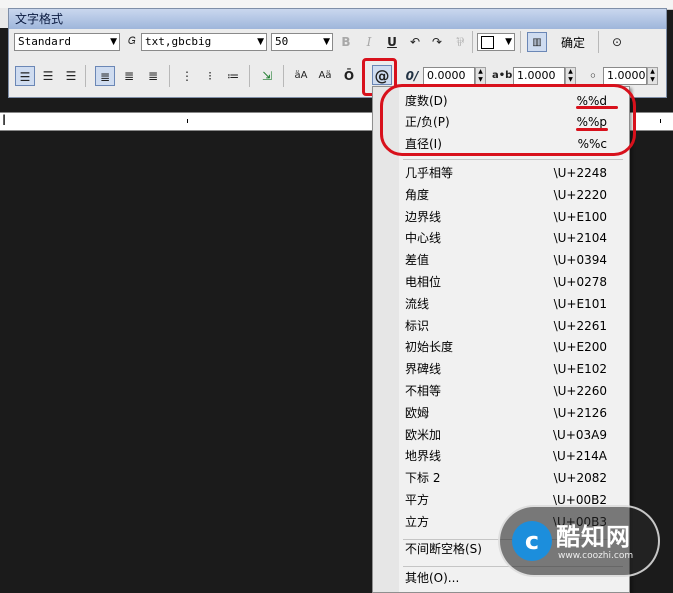 This screenshot has height=593, width=673. Describe the element at coordinates (153, 76) in the screenshot. I see `align-bottom-icon: ≣` at that location.